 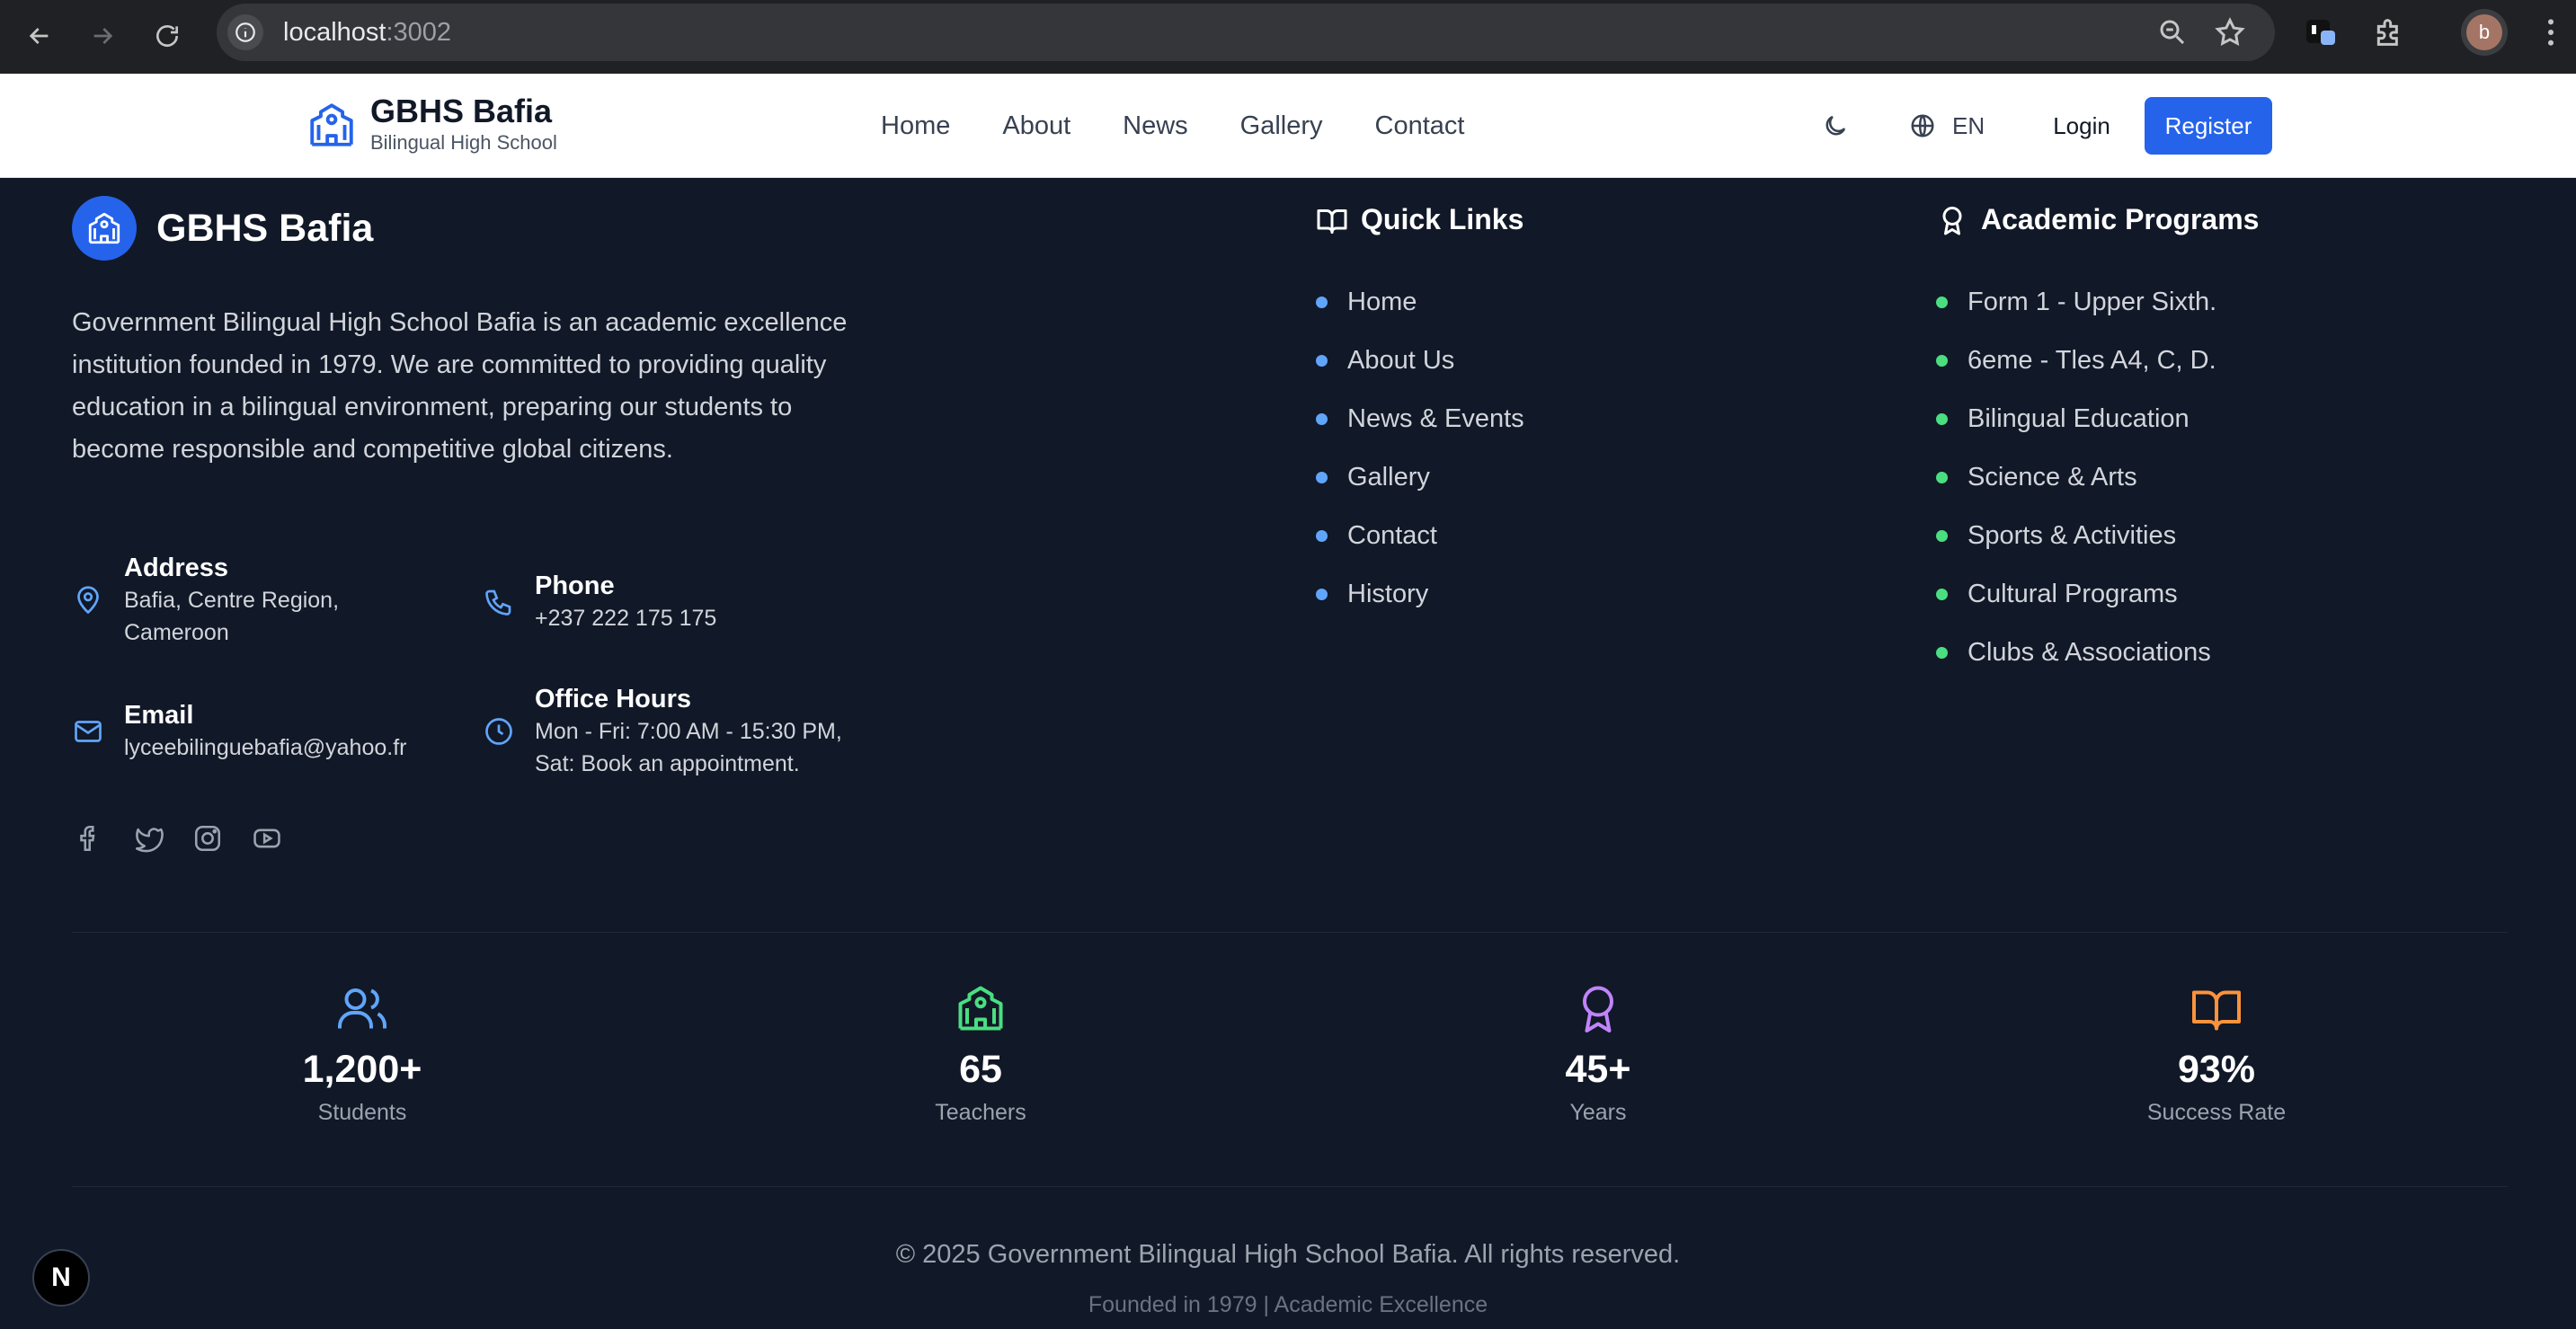 What do you see at coordinates (148, 838) in the screenshot?
I see `twitter-icon` at bounding box center [148, 838].